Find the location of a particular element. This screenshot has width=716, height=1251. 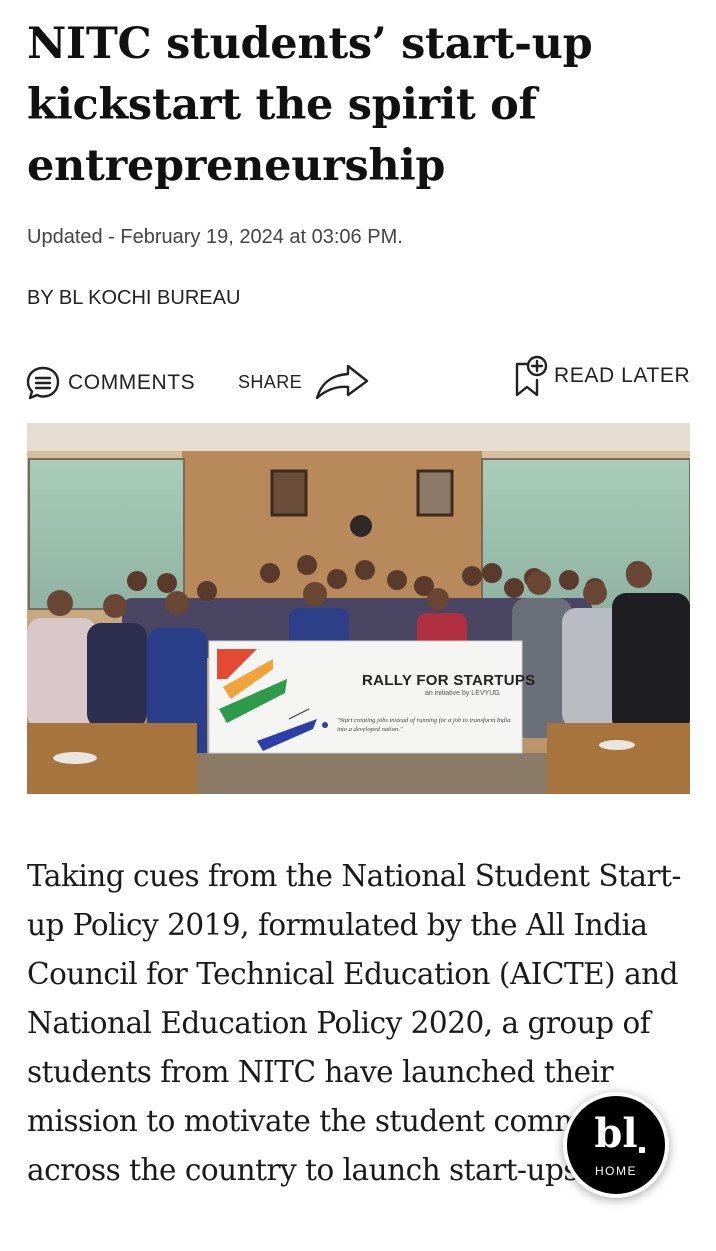

read-later-button: READ LATER is located at coordinates (601, 376).